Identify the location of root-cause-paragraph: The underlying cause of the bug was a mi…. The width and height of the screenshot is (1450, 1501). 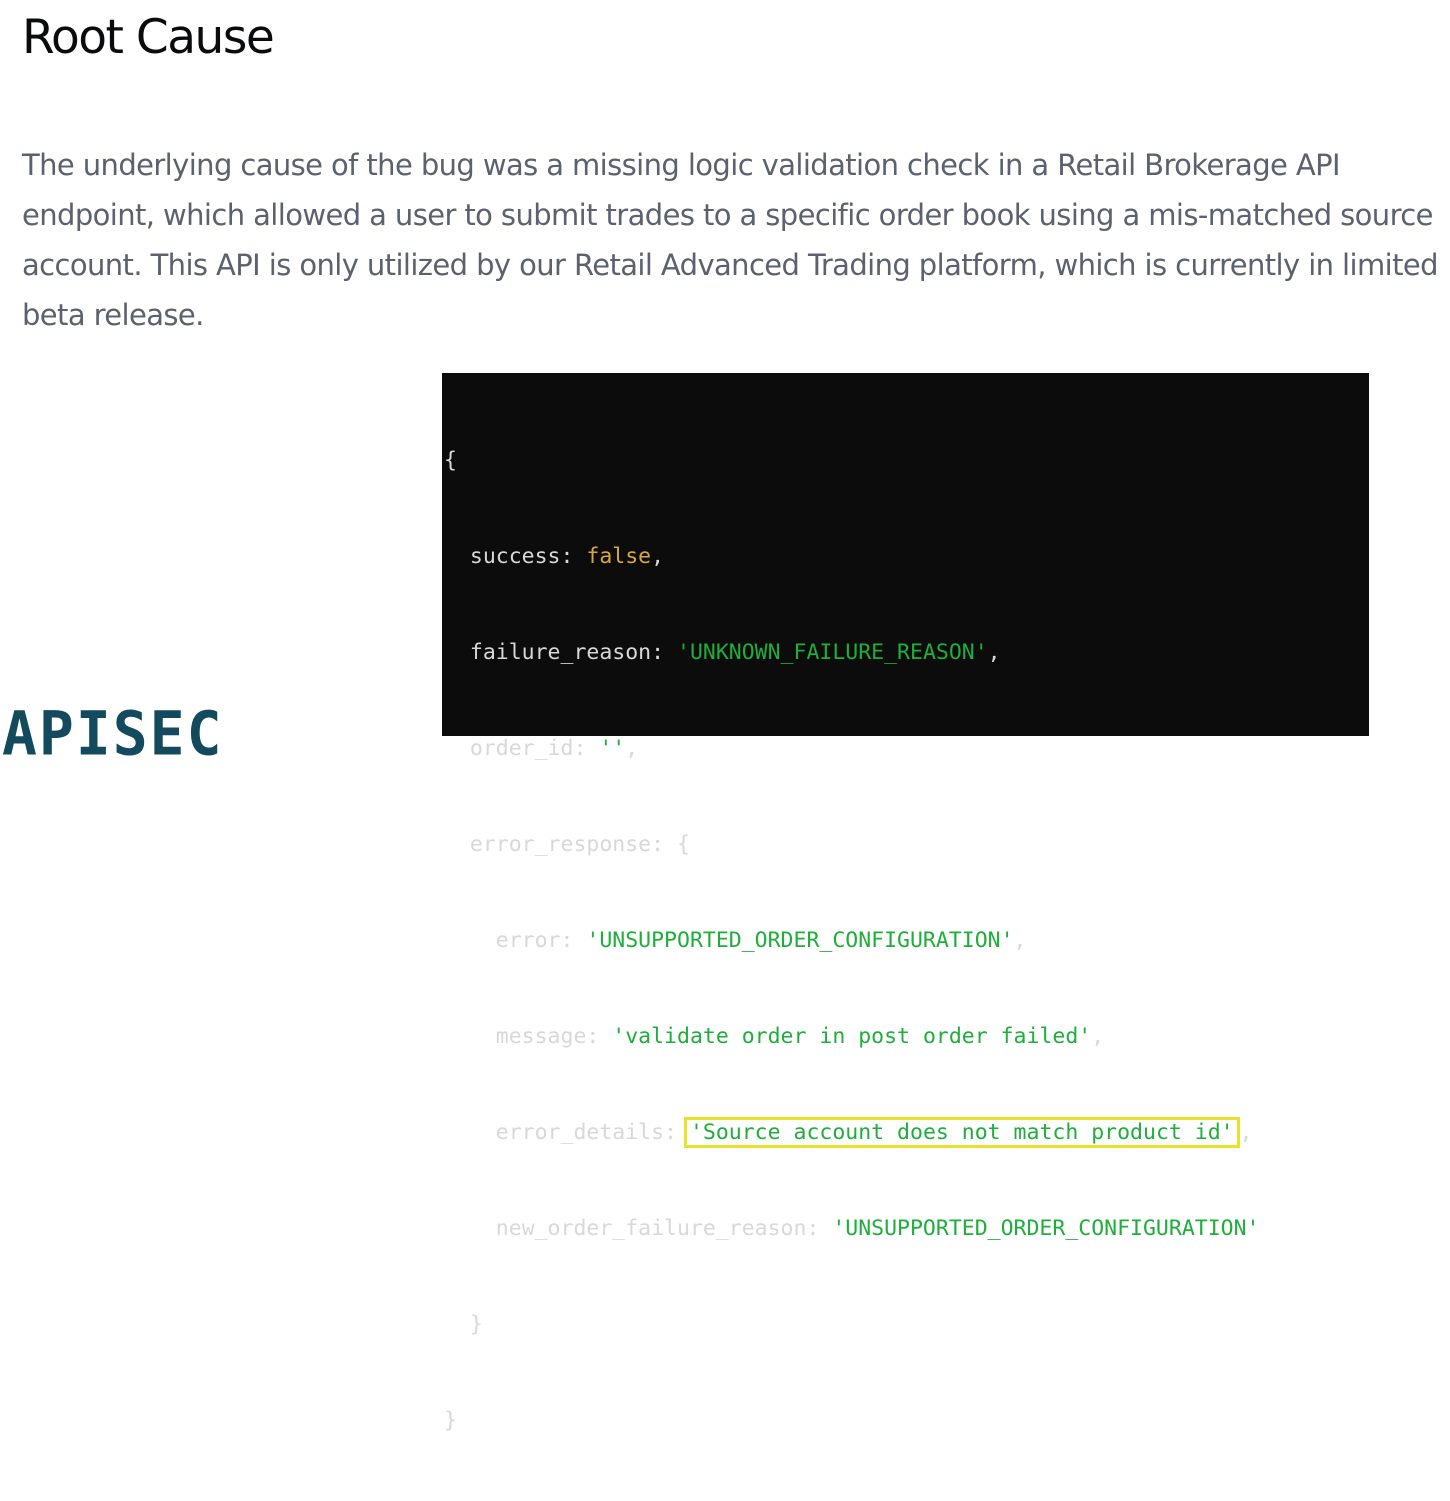
(730, 240).